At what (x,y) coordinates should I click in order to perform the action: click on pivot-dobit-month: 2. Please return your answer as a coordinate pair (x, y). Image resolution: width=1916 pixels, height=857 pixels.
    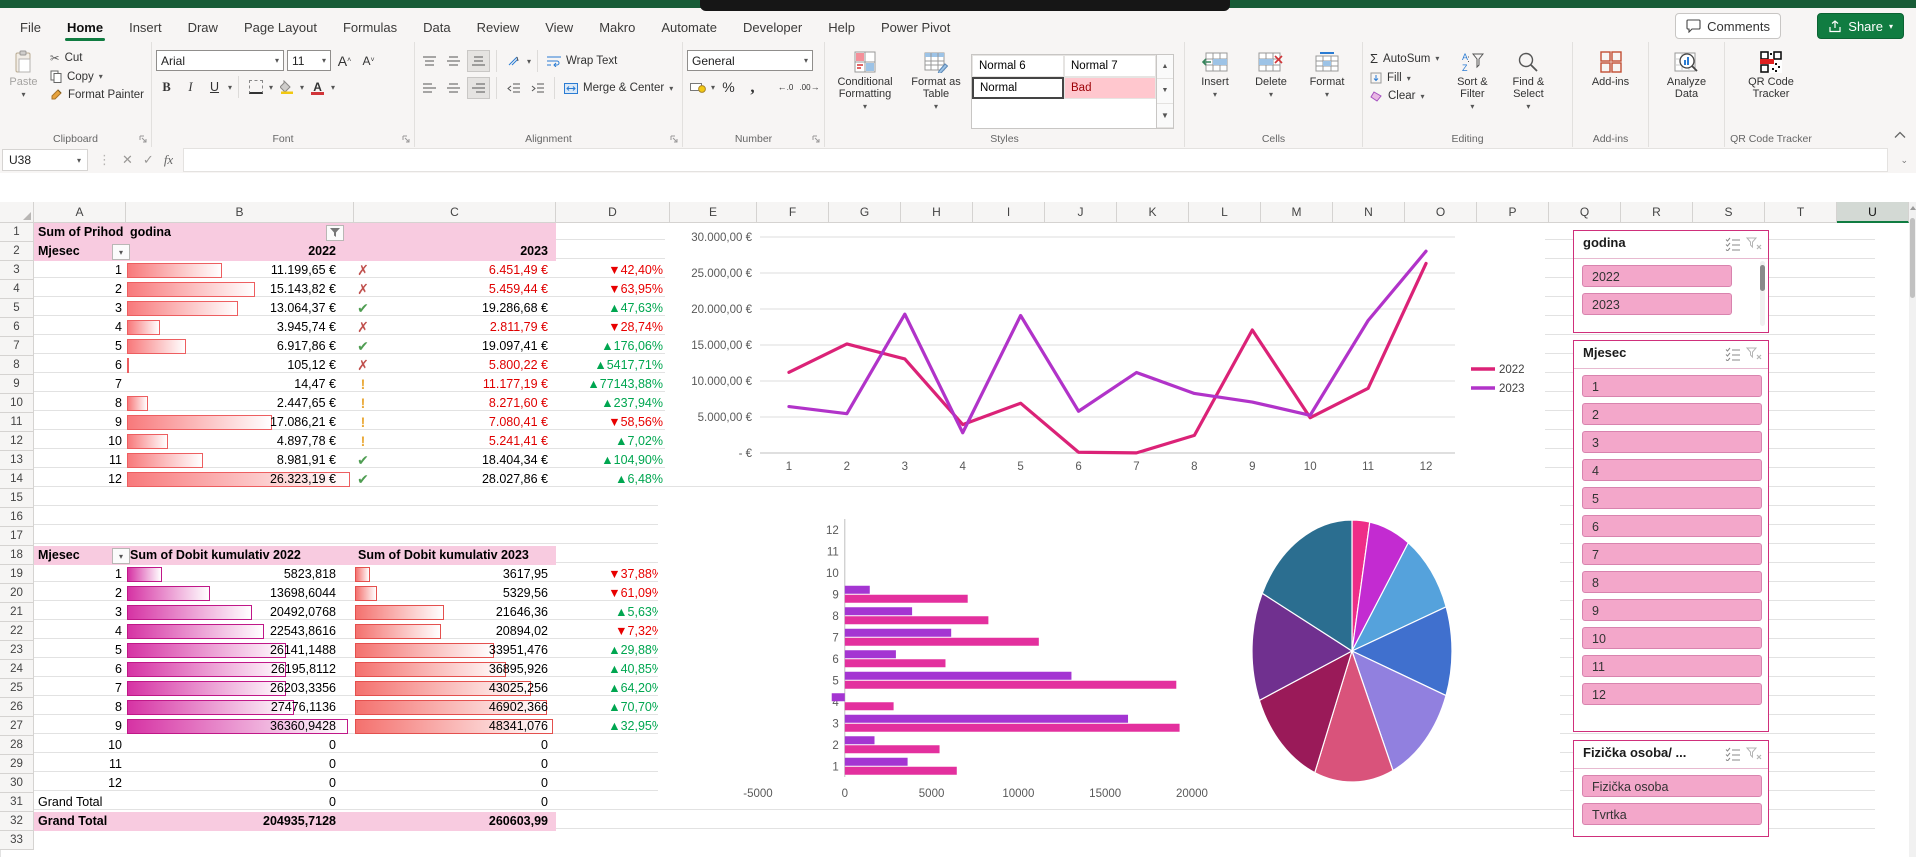
    Looking at the image, I should click on (61, 593).